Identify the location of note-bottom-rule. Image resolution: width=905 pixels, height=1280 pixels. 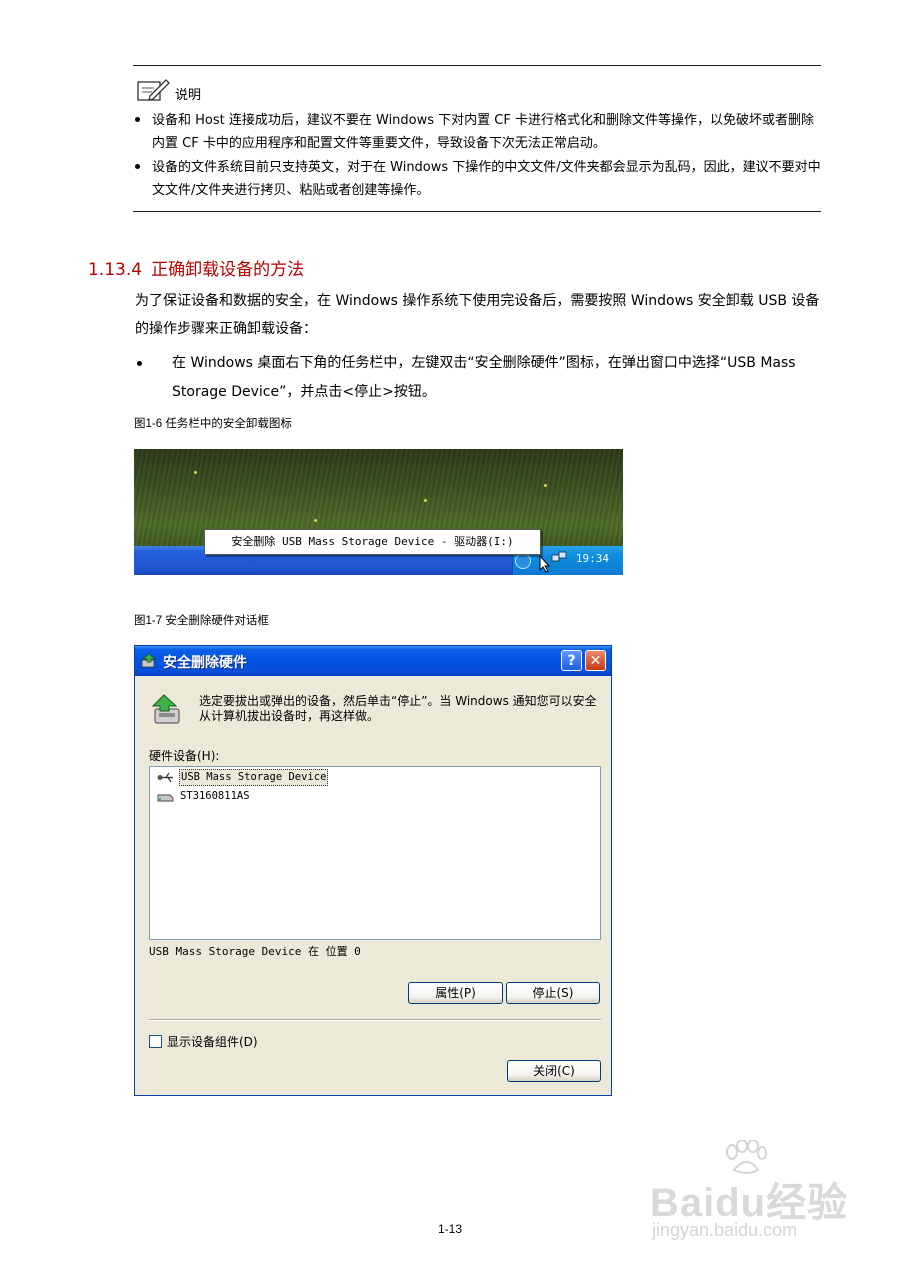
(477, 211).